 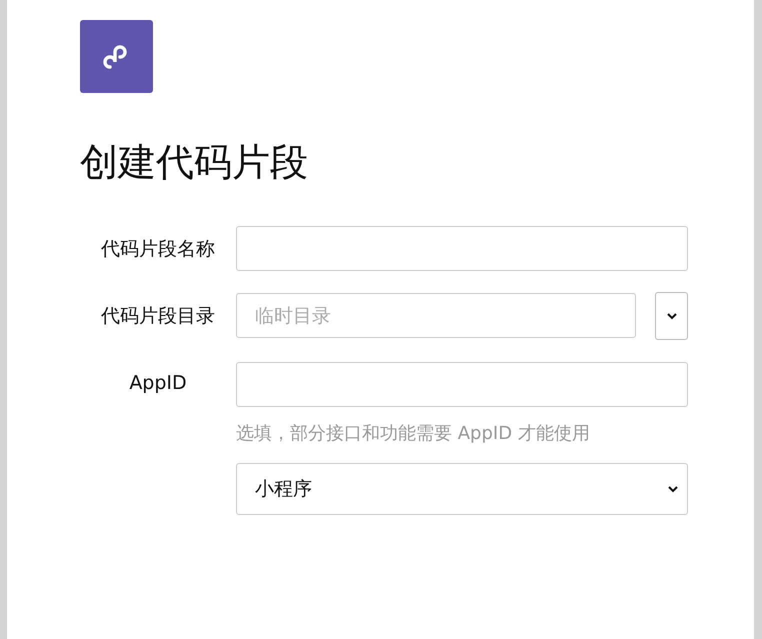 What do you see at coordinates (413, 433) in the screenshot?
I see `hint-text: 选填，部分接口和功能需要 AppID 才能使用` at bounding box center [413, 433].